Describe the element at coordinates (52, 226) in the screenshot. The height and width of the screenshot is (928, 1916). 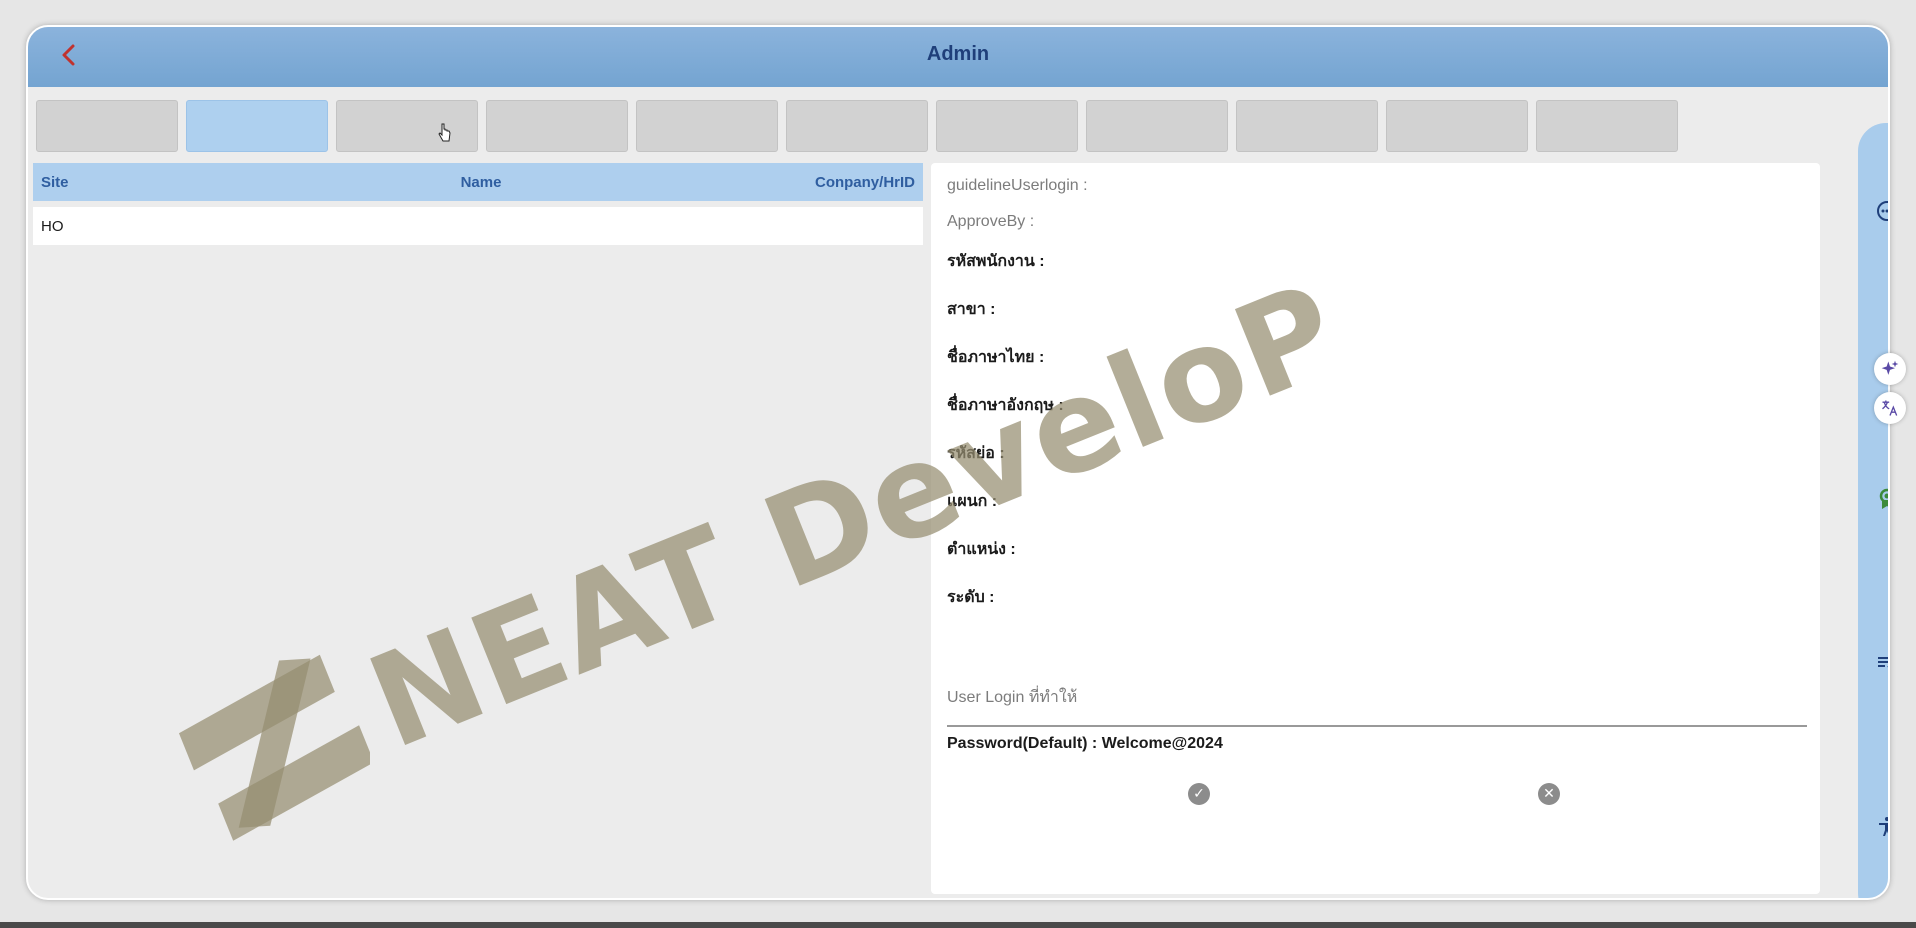
I see `cell-site: HO` at that location.